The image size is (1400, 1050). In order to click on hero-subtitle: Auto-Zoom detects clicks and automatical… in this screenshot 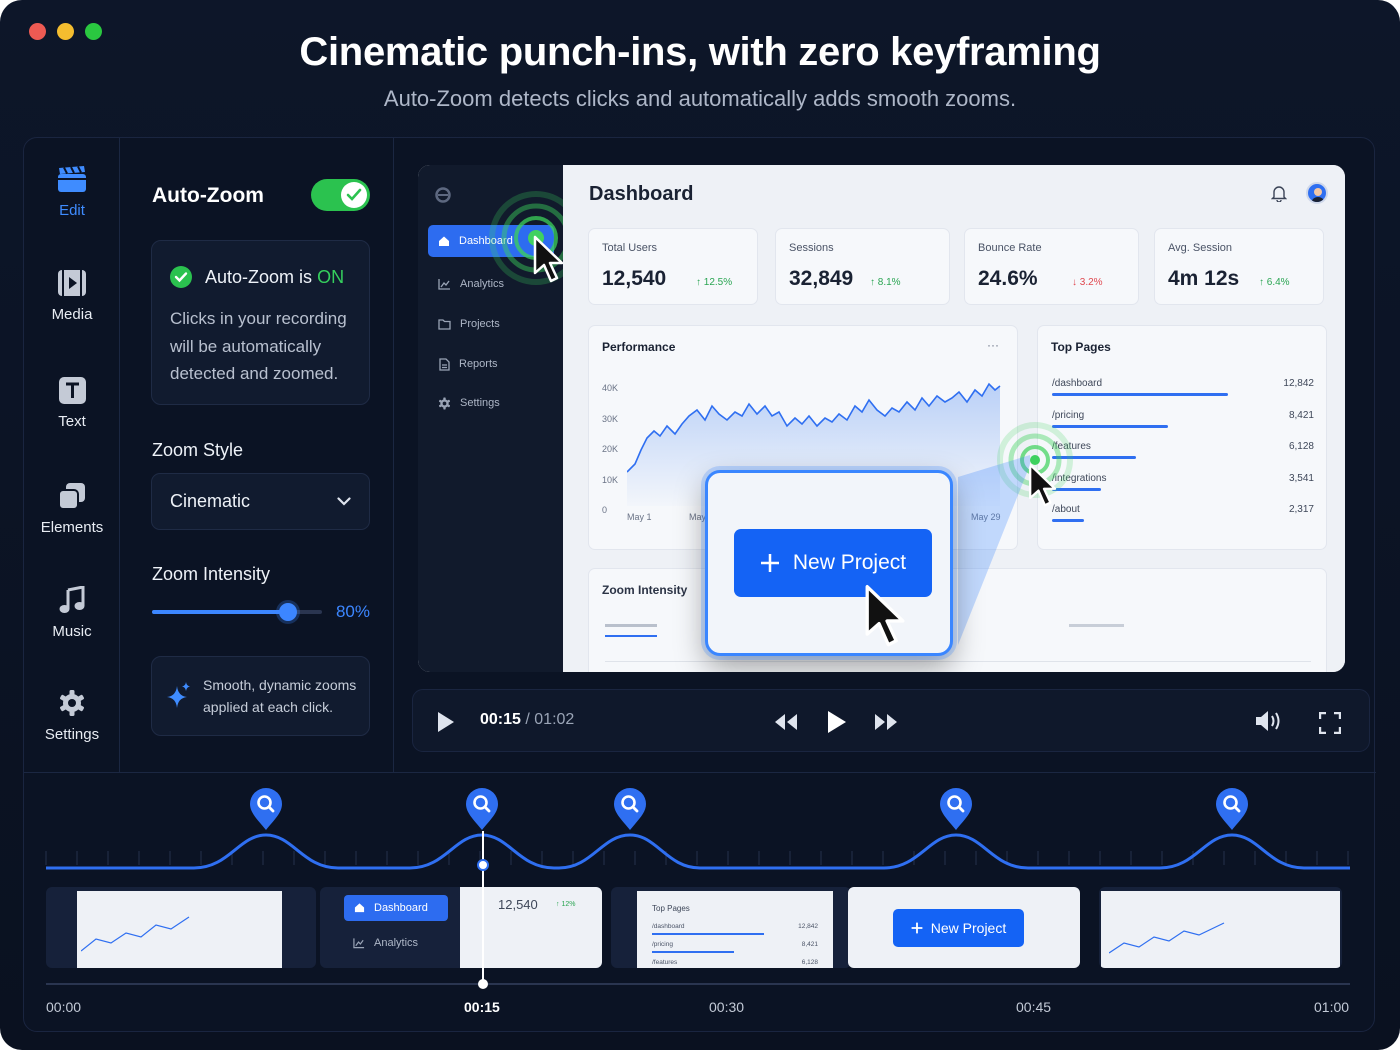, I will do `click(700, 98)`.